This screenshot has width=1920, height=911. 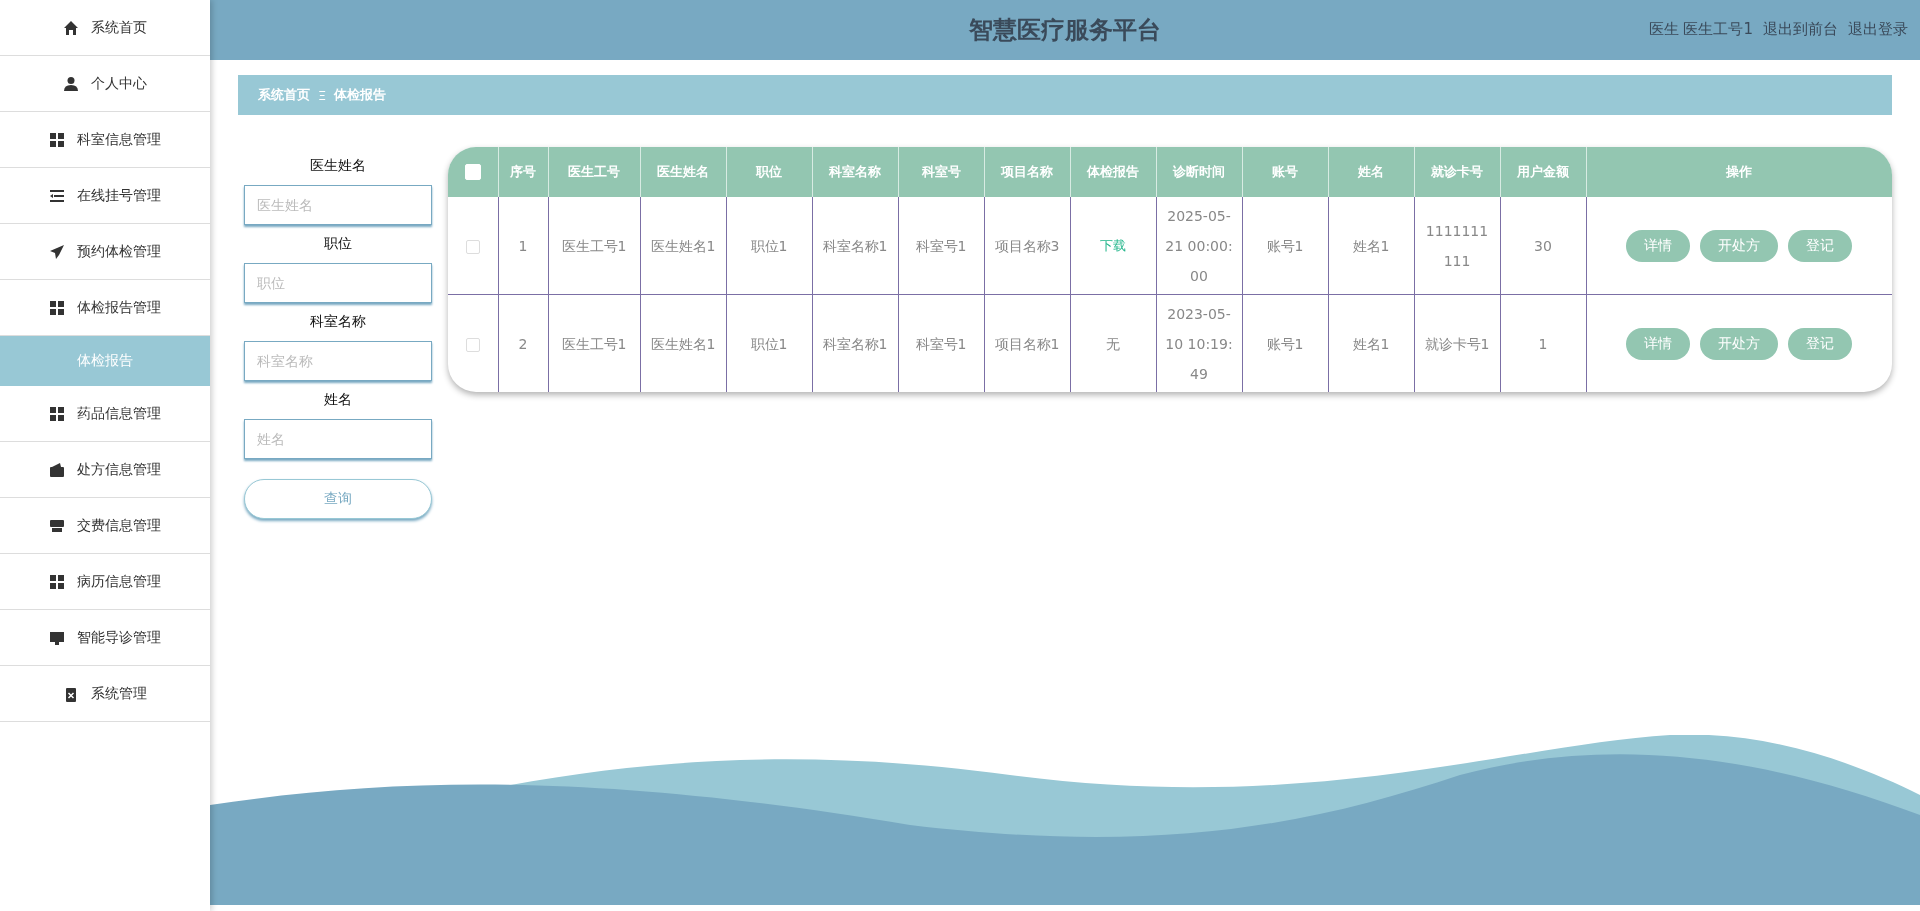 I want to click on table-cell: 无, so click(x=1113, y=343).